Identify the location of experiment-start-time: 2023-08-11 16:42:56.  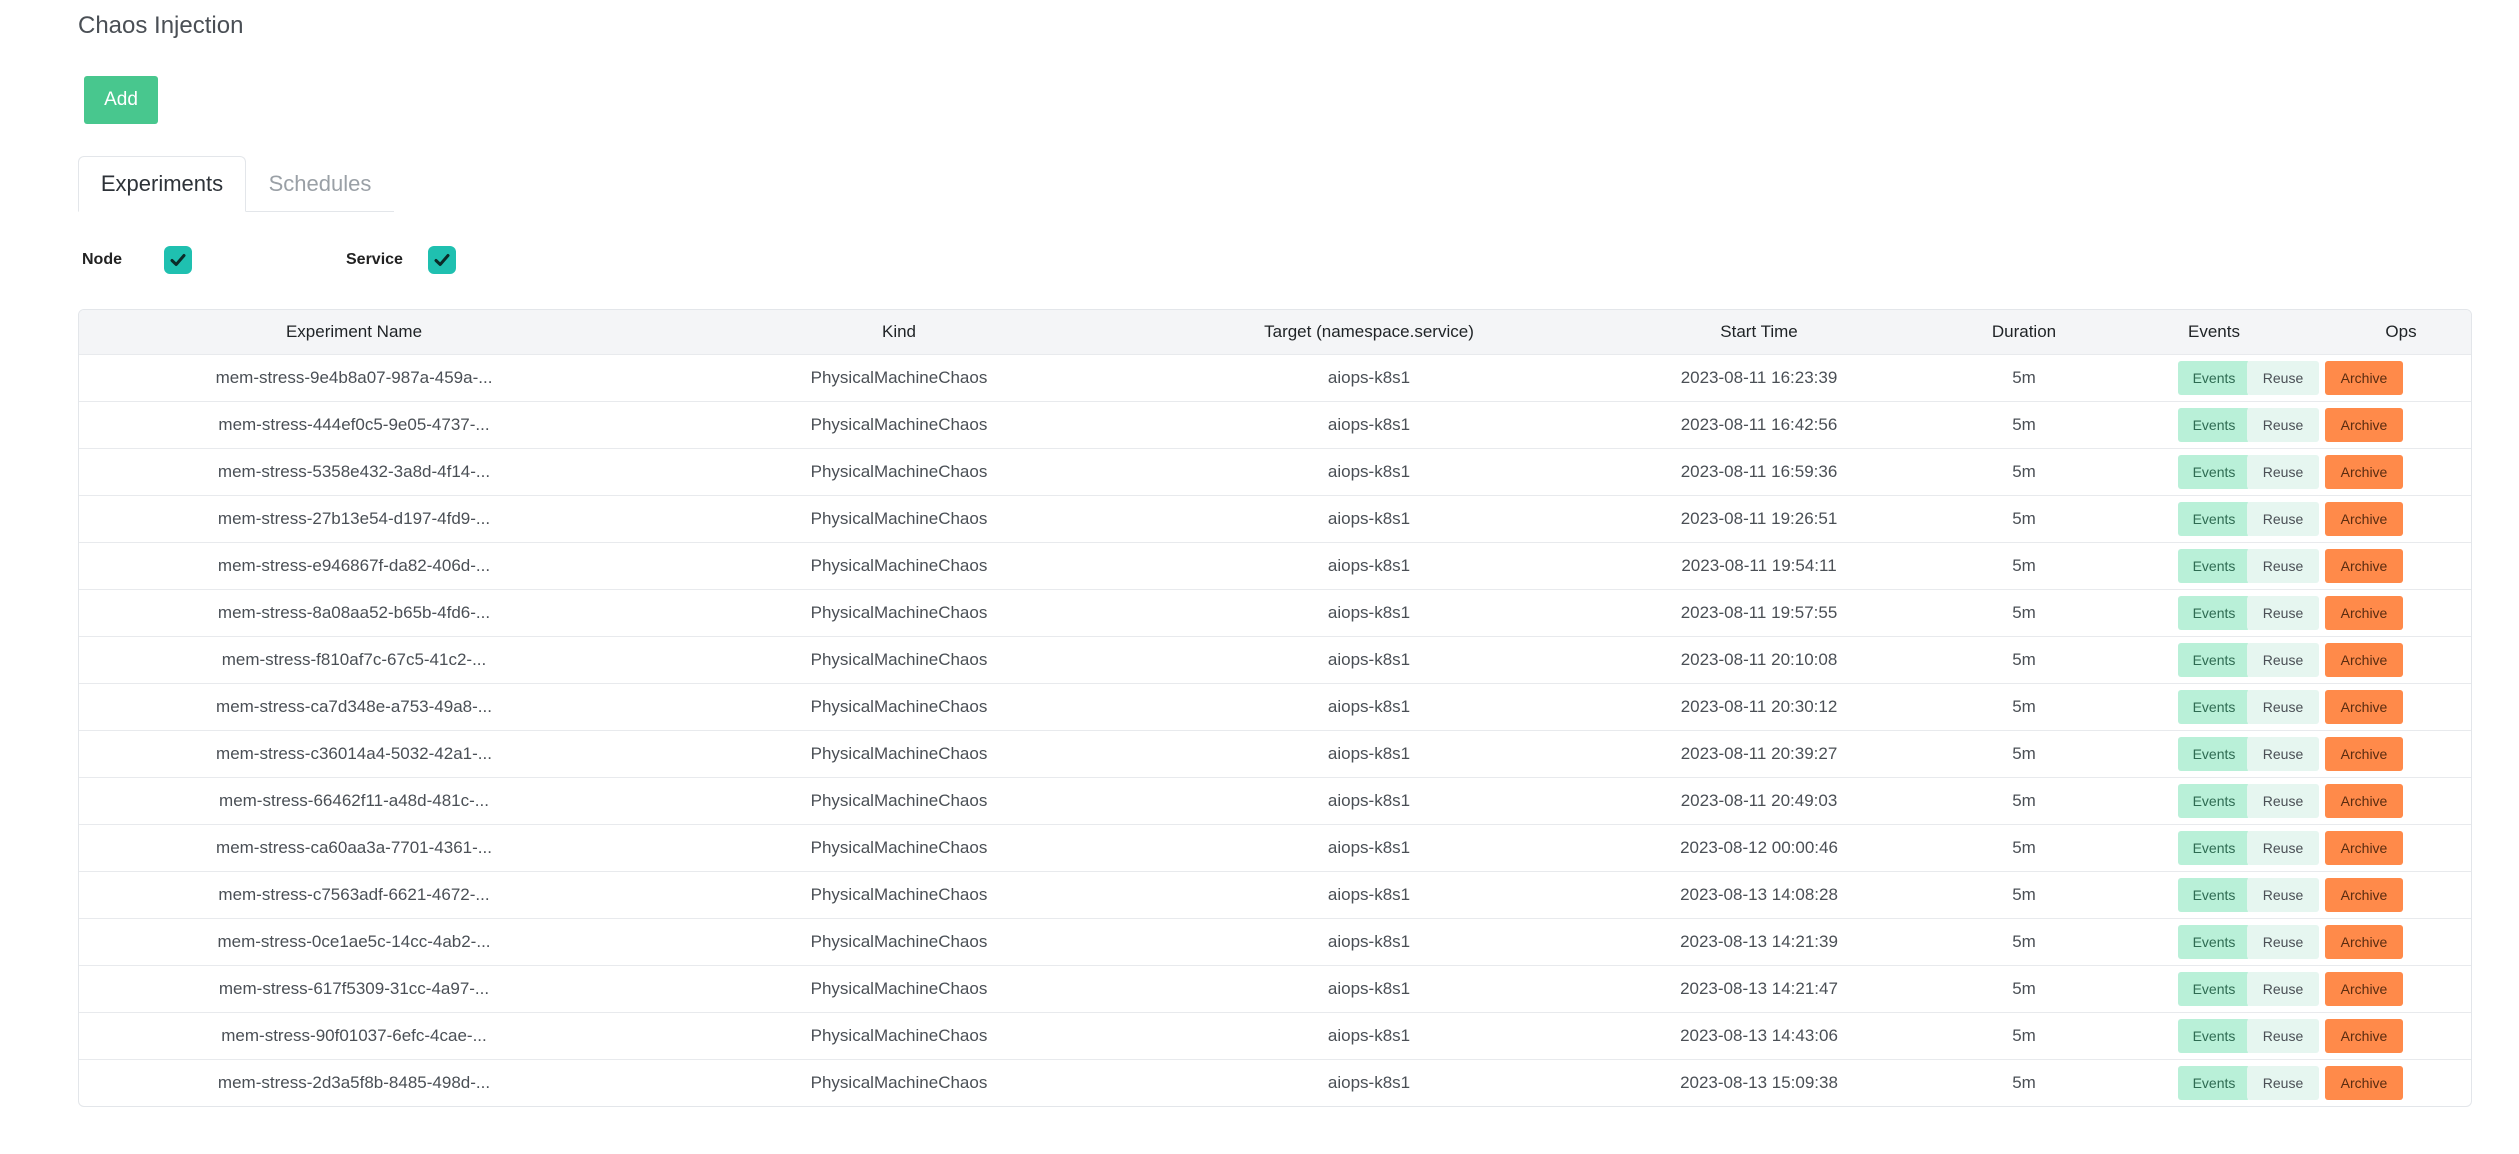
(1759, 424).